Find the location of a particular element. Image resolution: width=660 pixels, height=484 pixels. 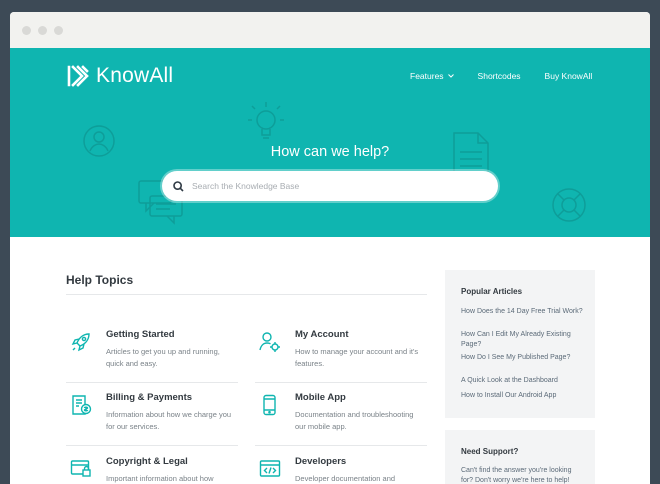

code-window-icon is located at coordinates (270, 468).